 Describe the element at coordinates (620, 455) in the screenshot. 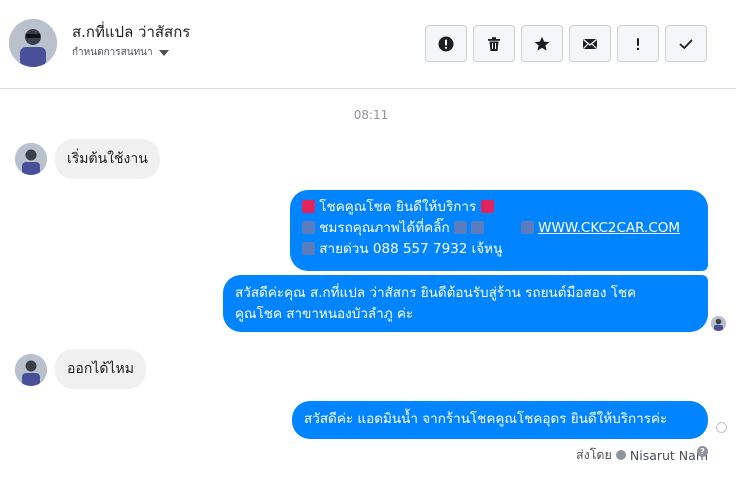

I see `check-circle-icon` at that location.